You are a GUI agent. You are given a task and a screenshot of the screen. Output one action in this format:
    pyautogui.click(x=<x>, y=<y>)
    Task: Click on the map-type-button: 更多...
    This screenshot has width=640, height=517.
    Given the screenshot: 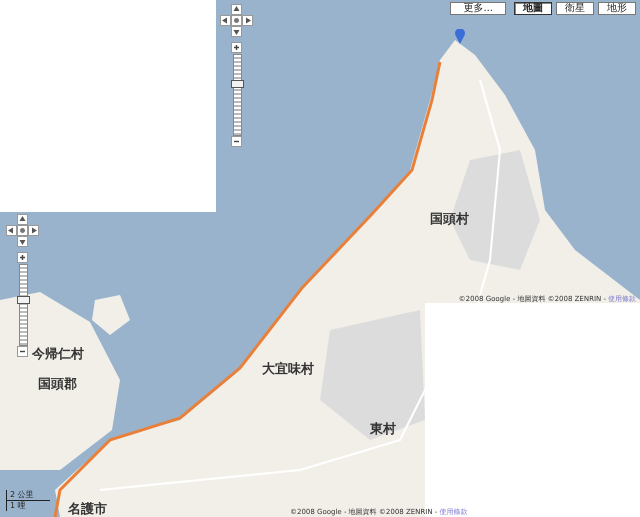 What is the action you would take?
    pyautogui.click(x=478, y=8)
    